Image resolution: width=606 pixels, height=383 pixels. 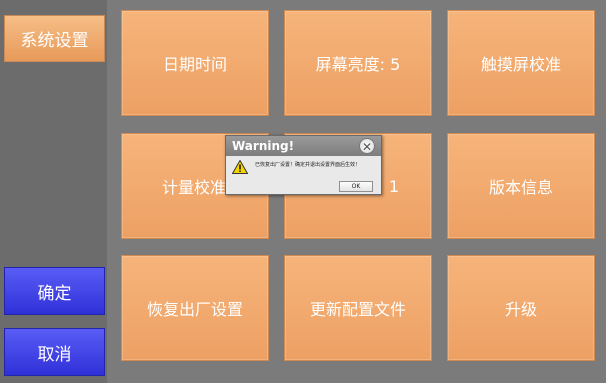 I want to click on ok-button: OK, so click(x=356, y=186).